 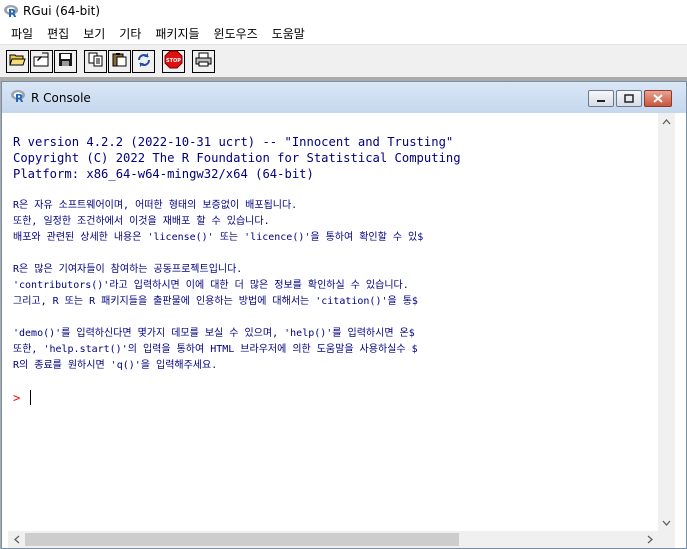 I want to click on minimize-button, so click(x=601, y=98).